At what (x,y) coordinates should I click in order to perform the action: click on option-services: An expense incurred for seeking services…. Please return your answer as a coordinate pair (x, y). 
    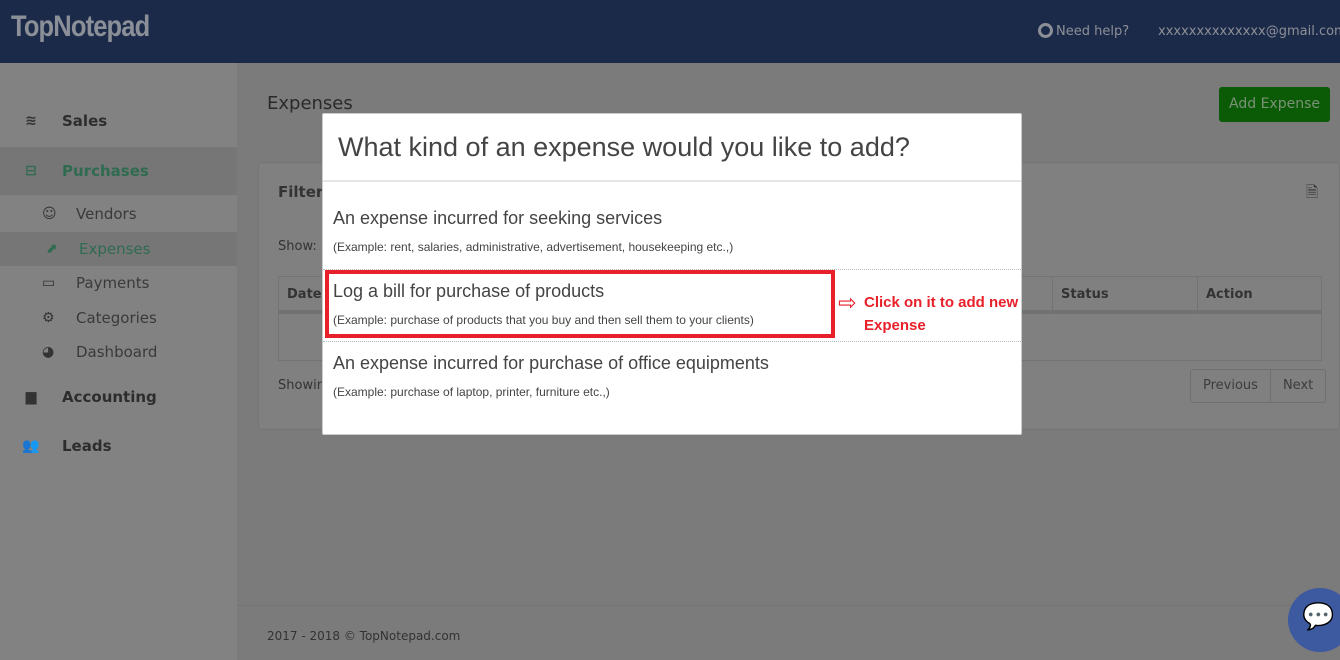
    Looking at the image, I should click on (672, 236).